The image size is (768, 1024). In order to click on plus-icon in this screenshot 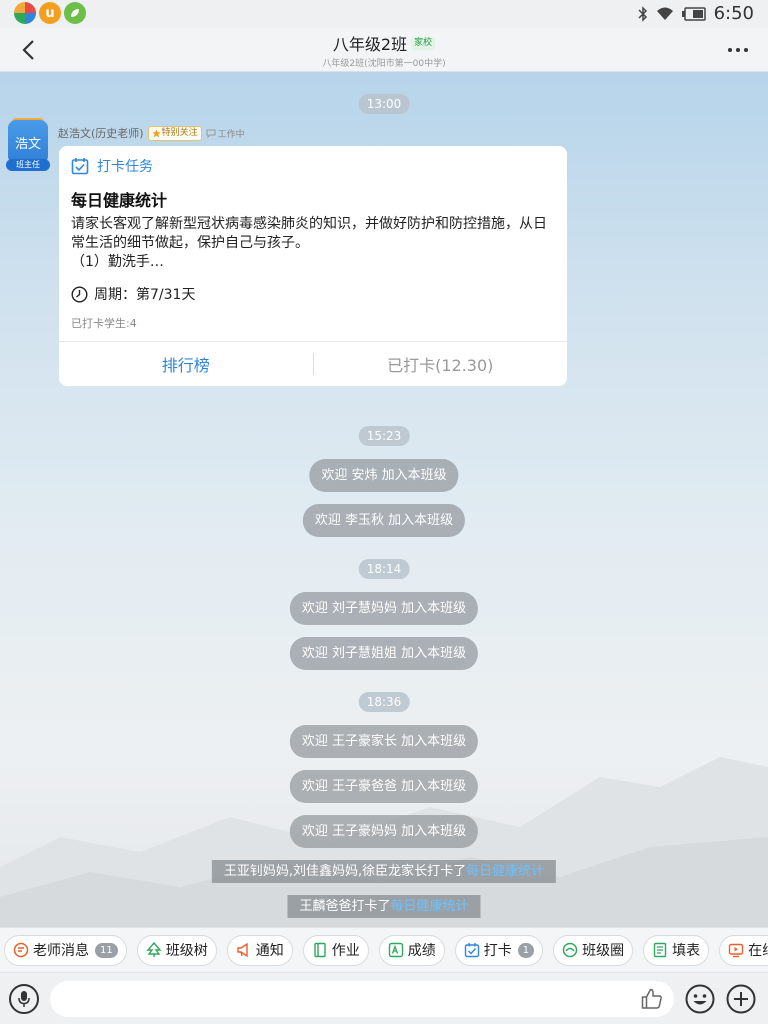, I will do `click(741, 999)`.